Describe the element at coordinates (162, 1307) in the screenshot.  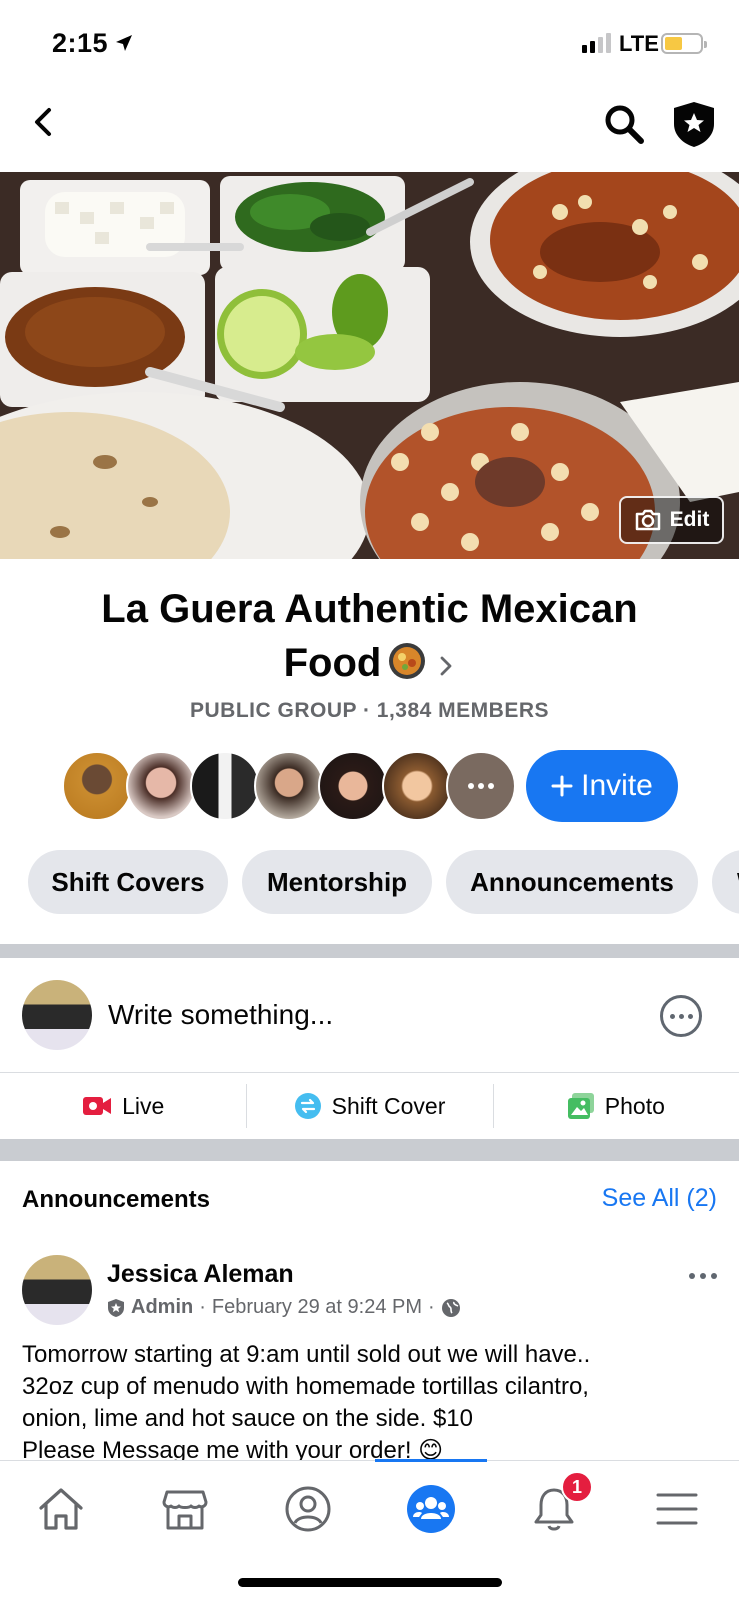
I see `post-role: Admin` at that location.